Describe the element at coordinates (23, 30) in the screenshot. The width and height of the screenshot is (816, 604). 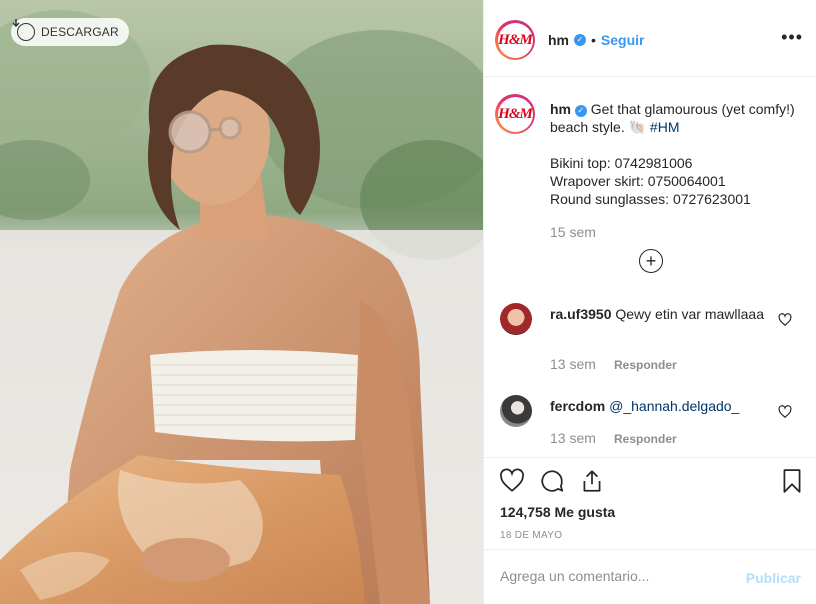
I see `download-circle-icon` at that location.